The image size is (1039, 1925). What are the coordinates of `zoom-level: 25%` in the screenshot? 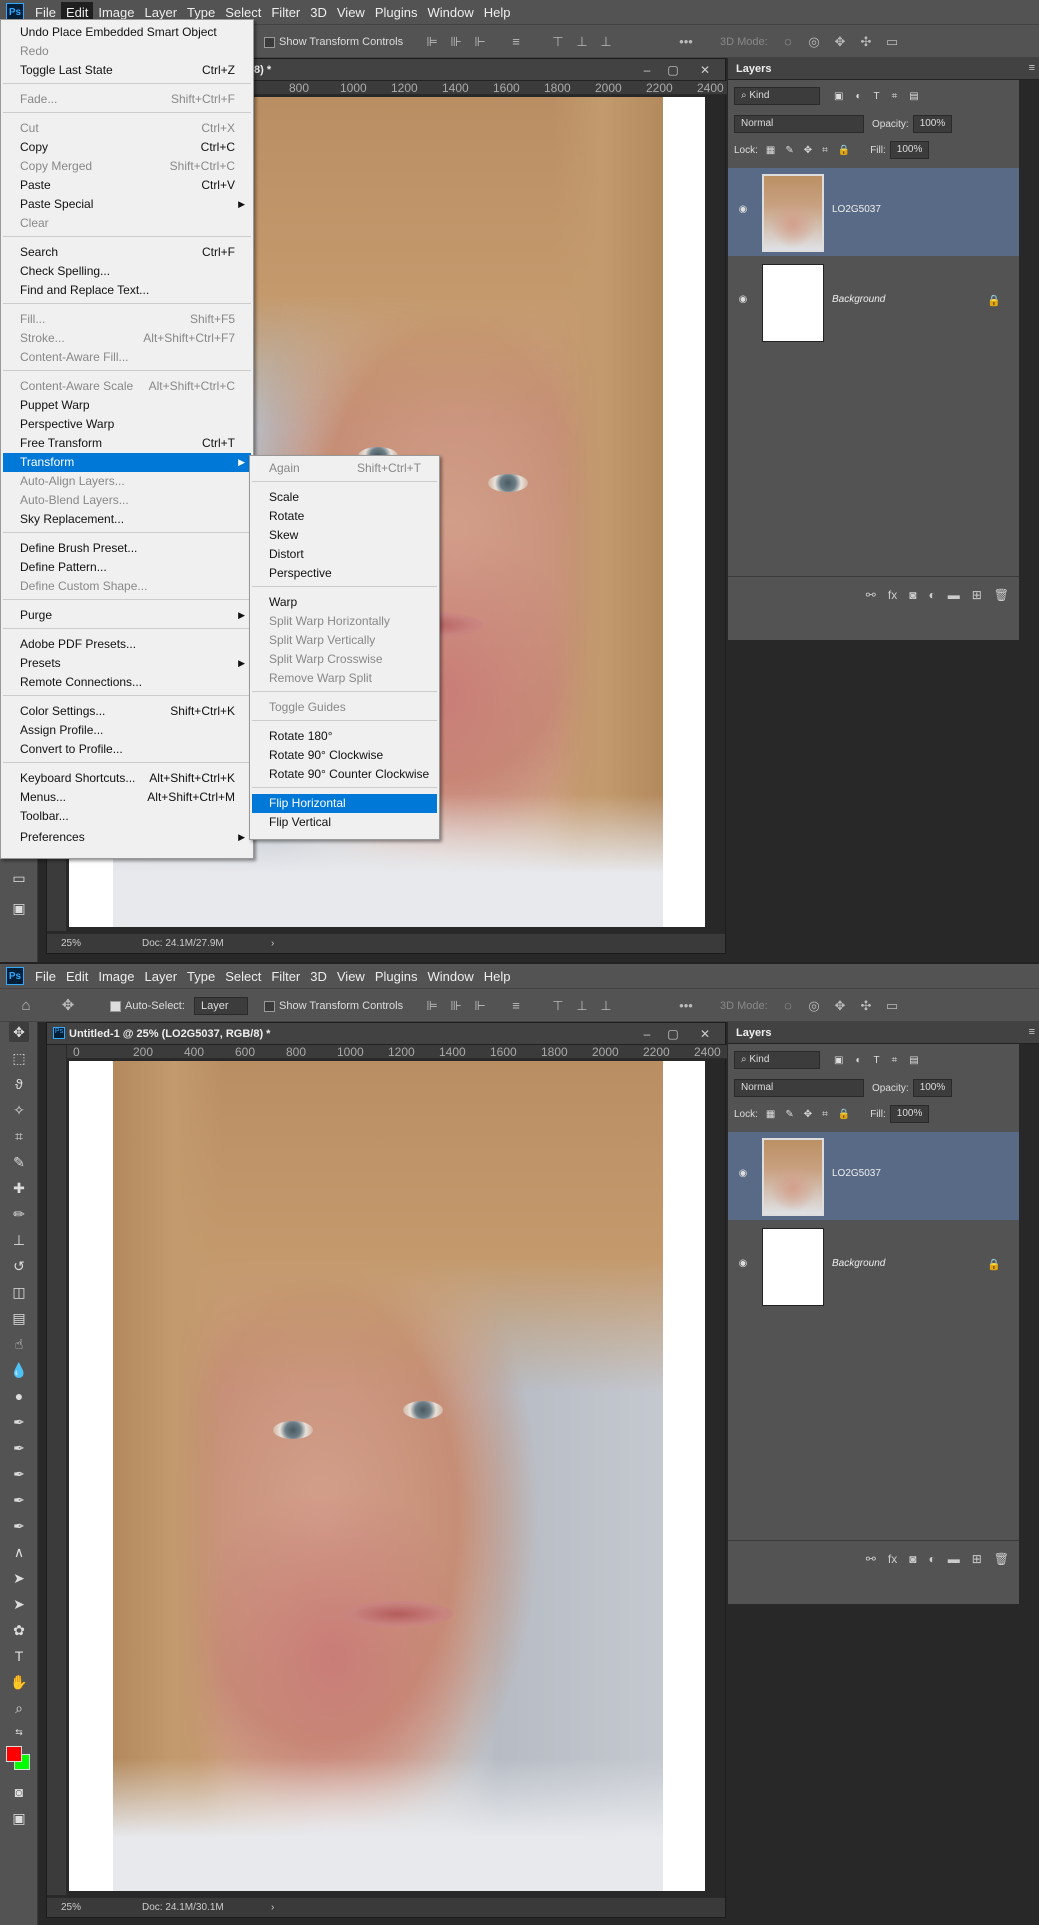 It's located at (71, 1907).